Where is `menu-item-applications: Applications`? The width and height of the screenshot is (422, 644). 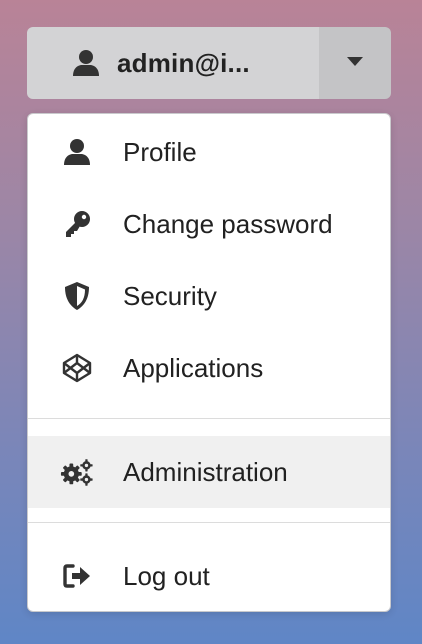
menu-item-applications: Applications is located at coordinates (209, 368).